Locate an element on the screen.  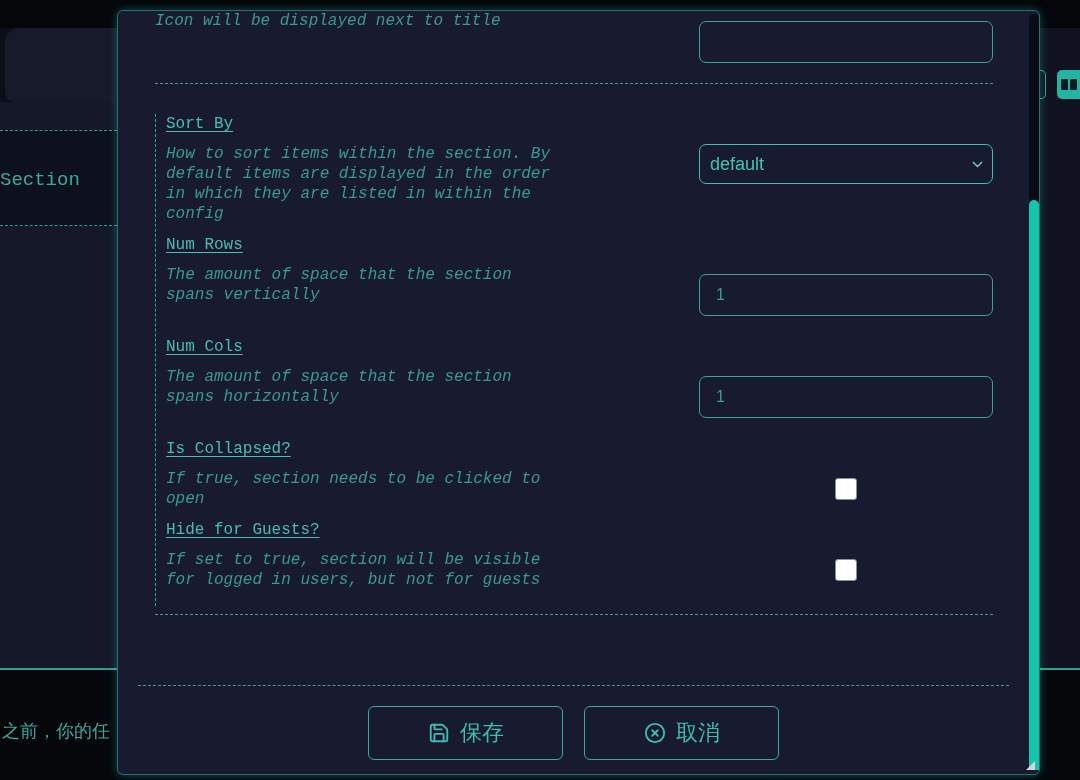
columns-icon is located at coordinates (1068, 84).